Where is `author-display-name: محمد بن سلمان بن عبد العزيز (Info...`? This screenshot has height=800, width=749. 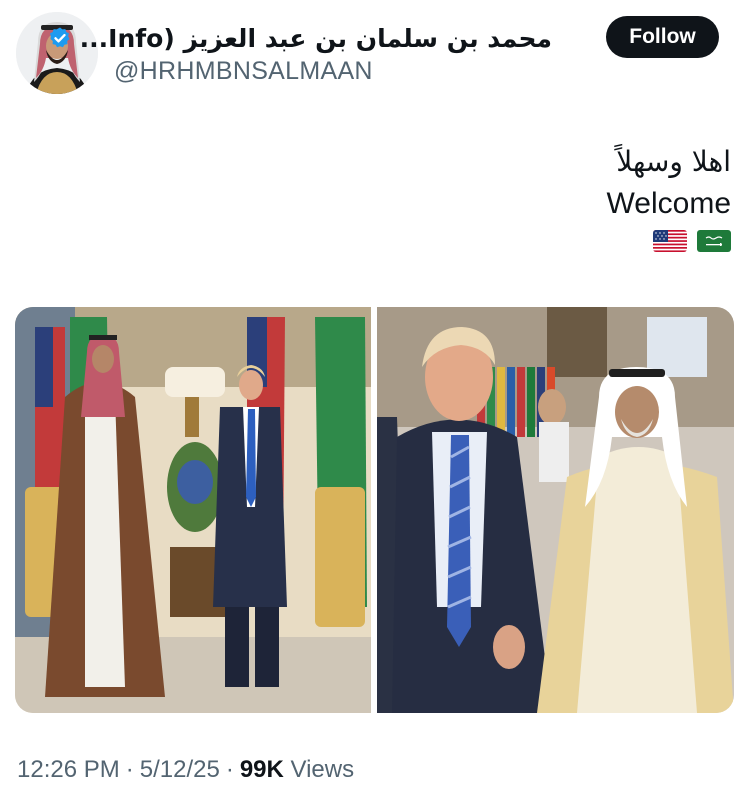
author-display-name: محمد بن سلمان بن عبد العزيز (Info... is located at coordinates (316, 38).